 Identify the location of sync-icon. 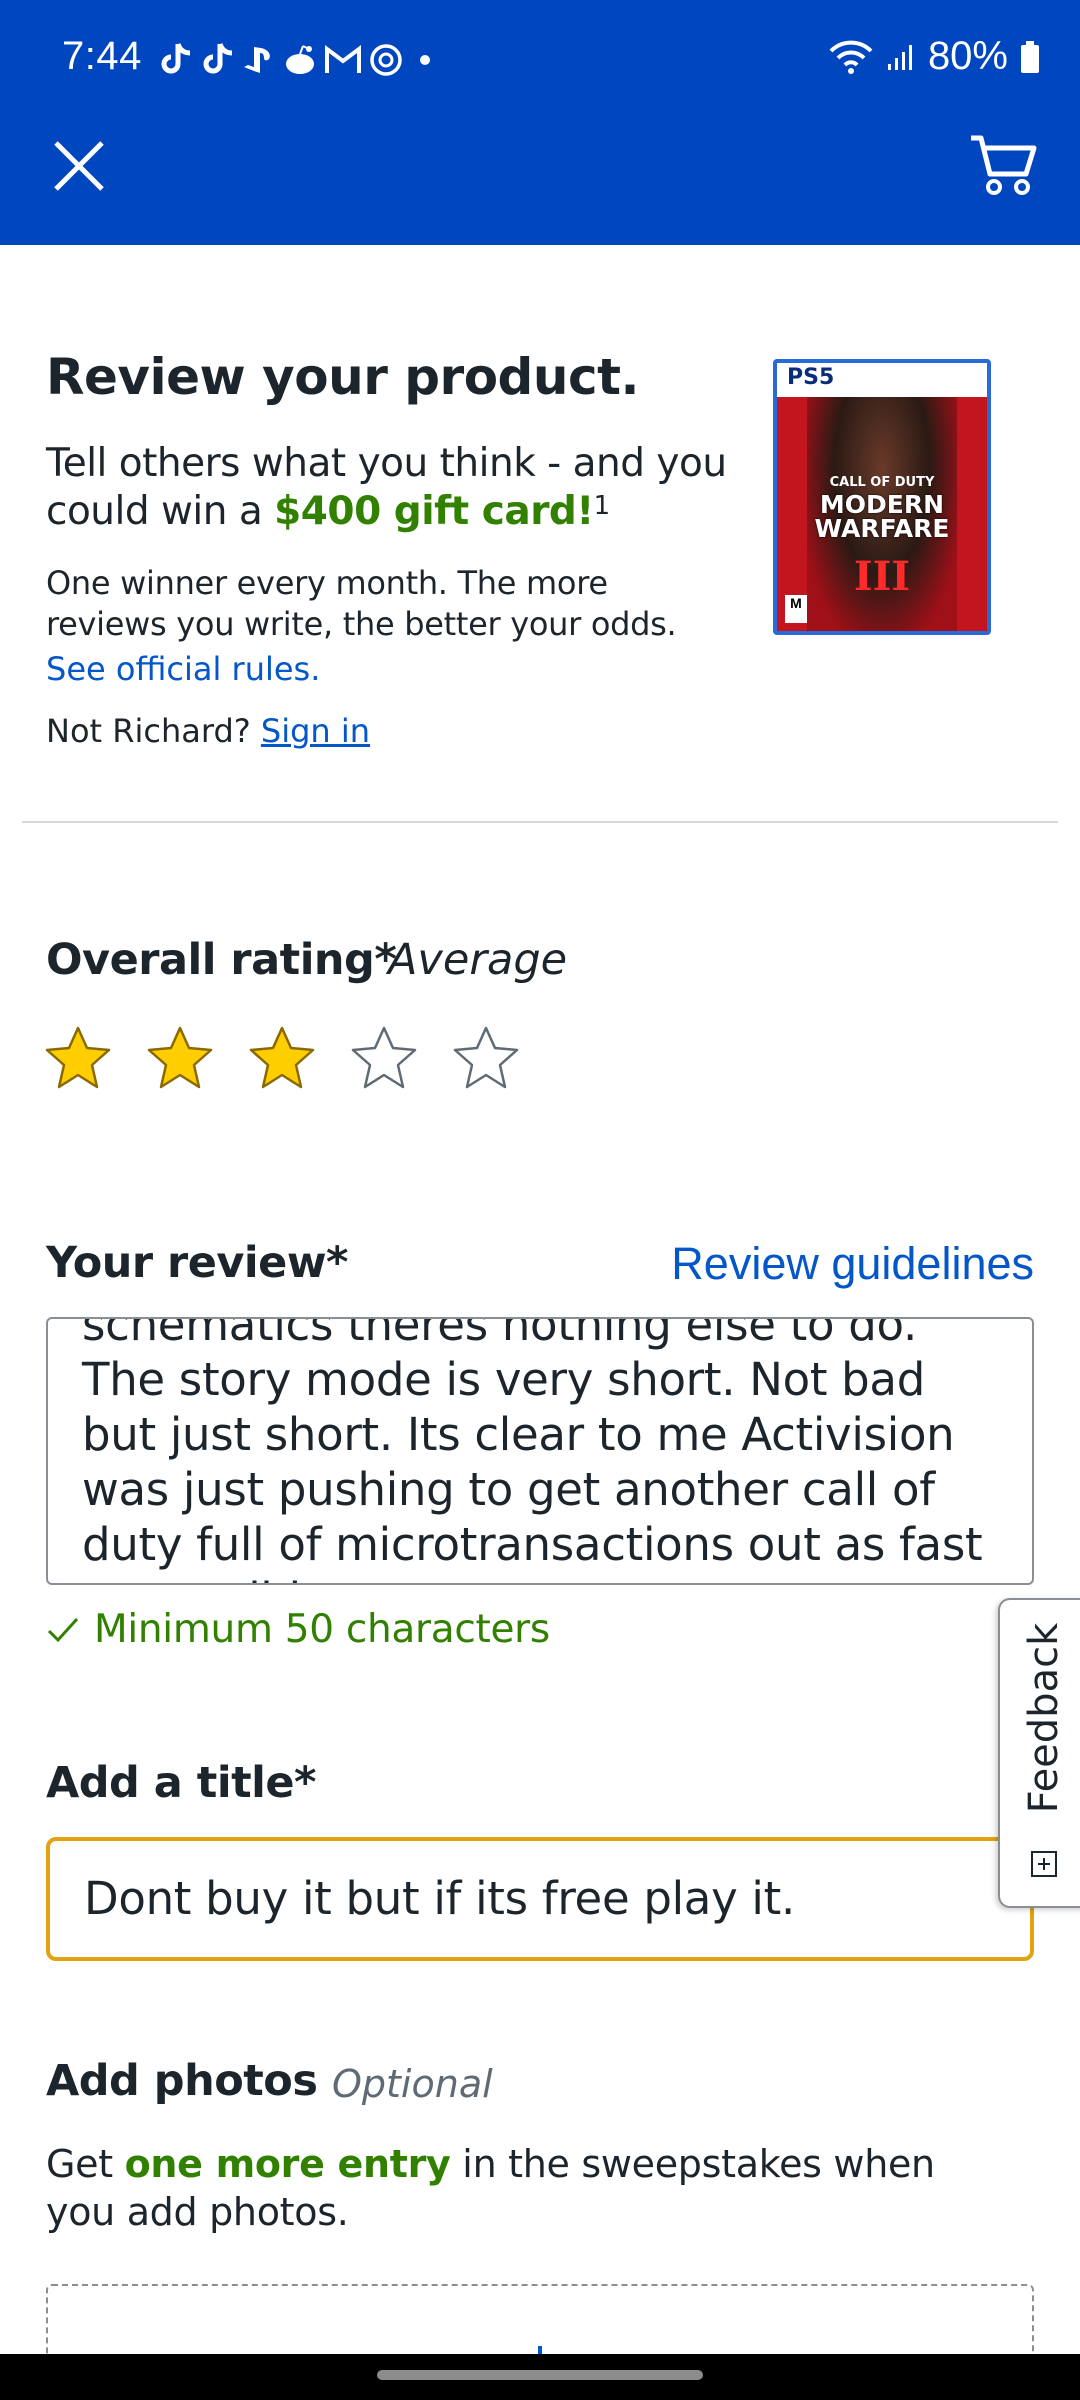
(386, 60).